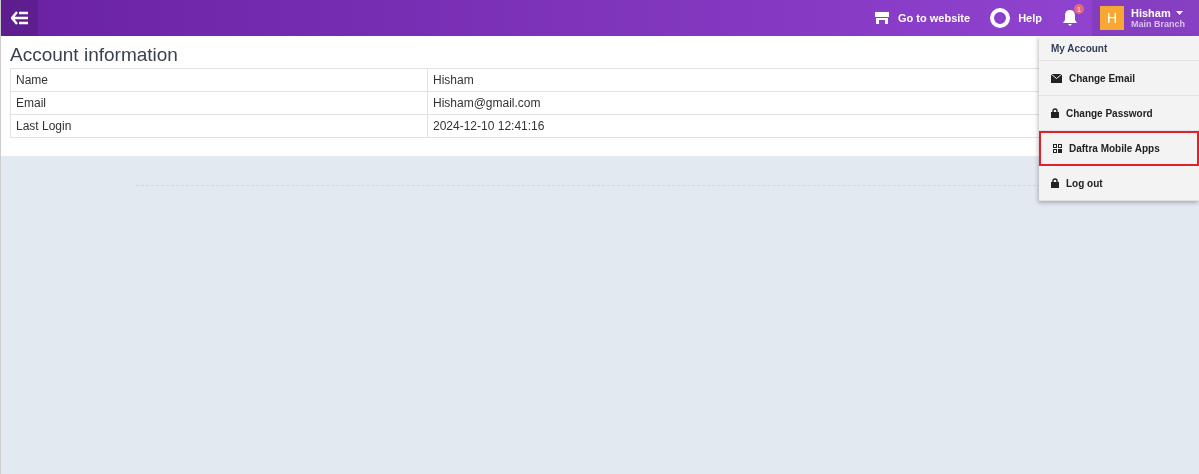 This screenshot has width=1199, height=474. Describe the element at coordinates (922, 18) in the screenshot. I see `website-link: Go to website` at that location.